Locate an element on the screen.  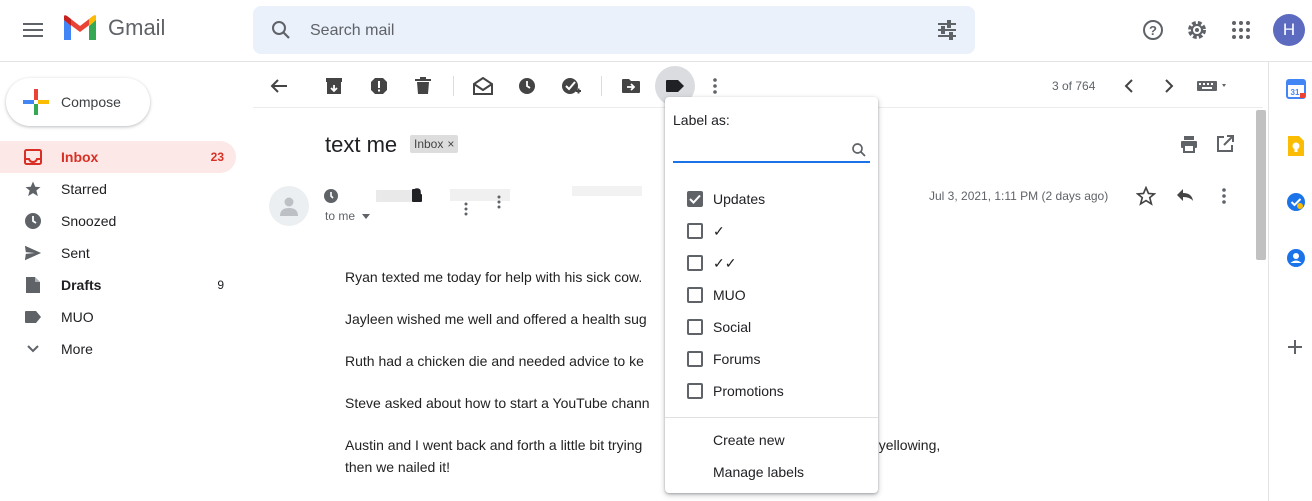
apps-button is located at coordinates (1241, 30).